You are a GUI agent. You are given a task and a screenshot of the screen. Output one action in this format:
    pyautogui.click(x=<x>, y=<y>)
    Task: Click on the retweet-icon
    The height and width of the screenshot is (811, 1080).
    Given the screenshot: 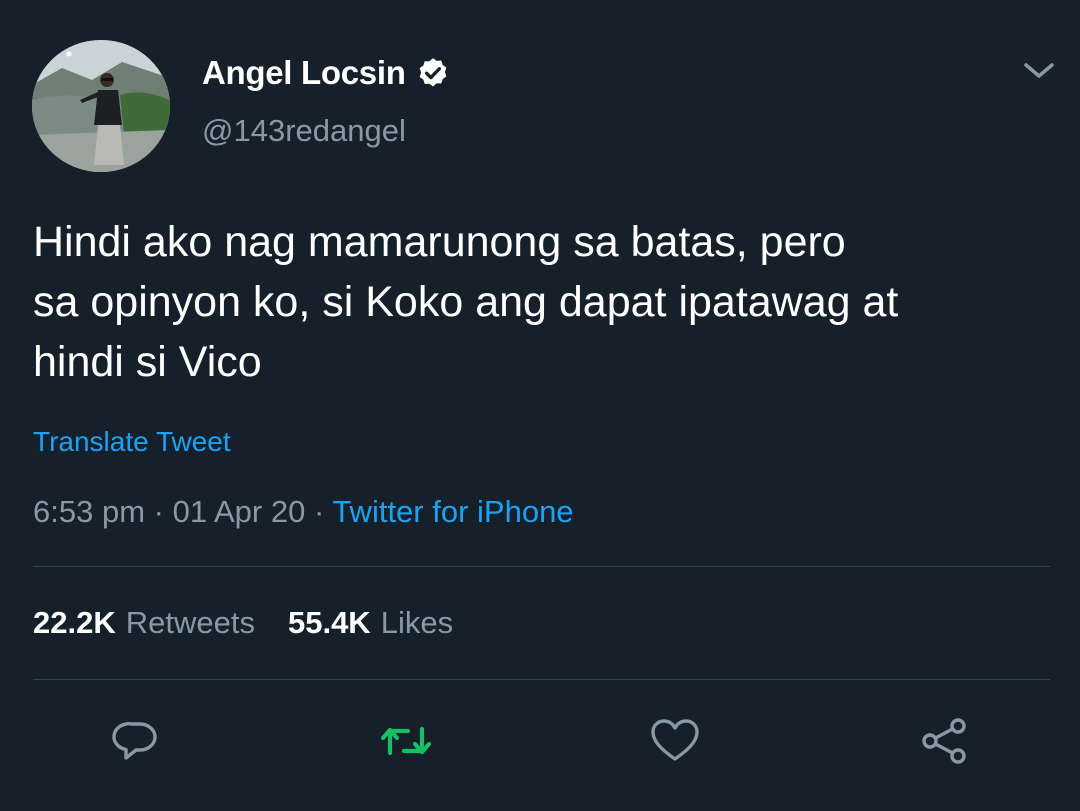 What is the action you would take?
    pyautogui.click(x=406, y=741)
    